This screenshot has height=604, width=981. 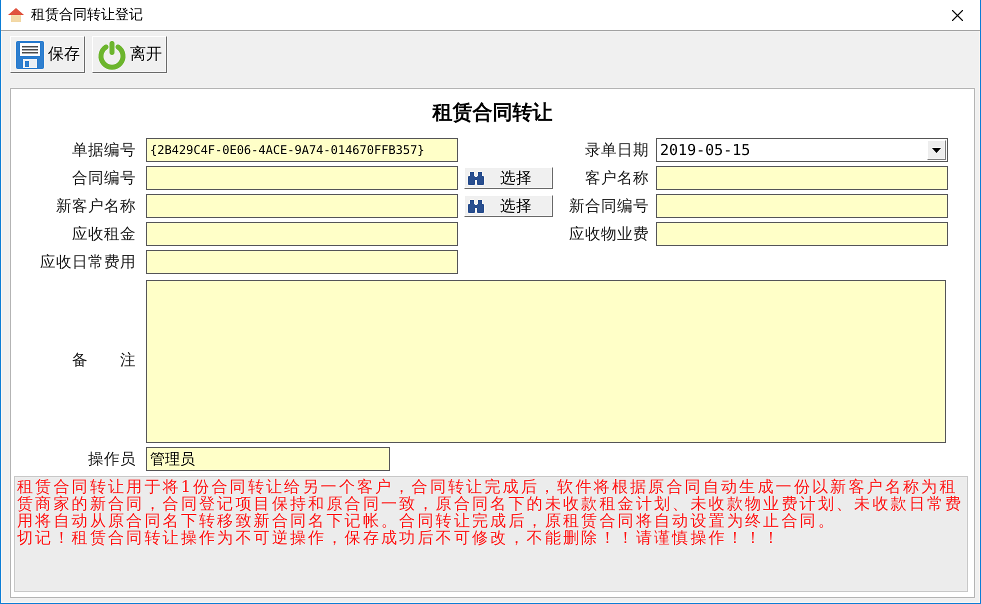 I want to click on field-label: 备 注, so click(x=104, y=360).